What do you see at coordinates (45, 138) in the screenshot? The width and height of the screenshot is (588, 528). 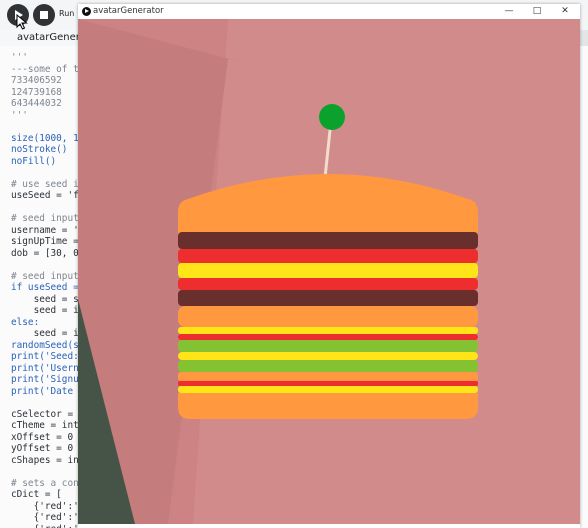 I see `code-line: size(1000, 1` at bounding box center [45, 138].